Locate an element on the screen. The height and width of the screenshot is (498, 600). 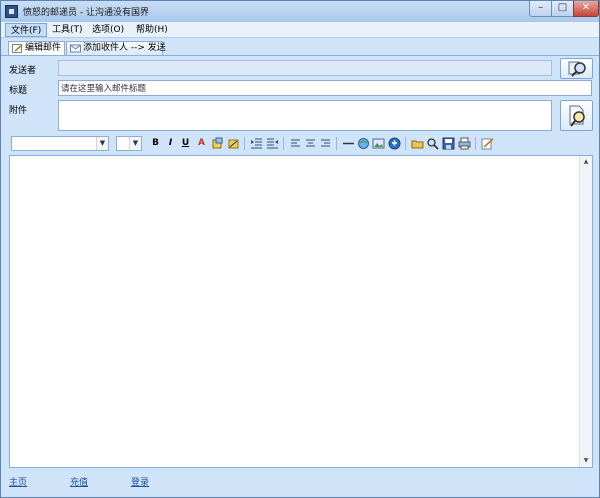
tab-edit-mail-label: 编辑邮件 is located at coordinates (43, 48).